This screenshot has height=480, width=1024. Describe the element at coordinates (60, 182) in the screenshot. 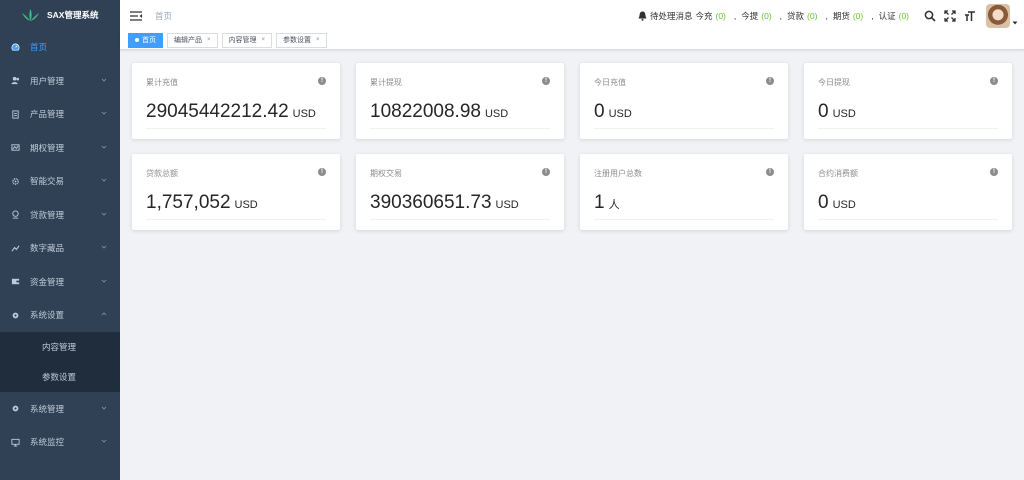

I see `sidebar-item-smart-trade: 智能交易` at that location.